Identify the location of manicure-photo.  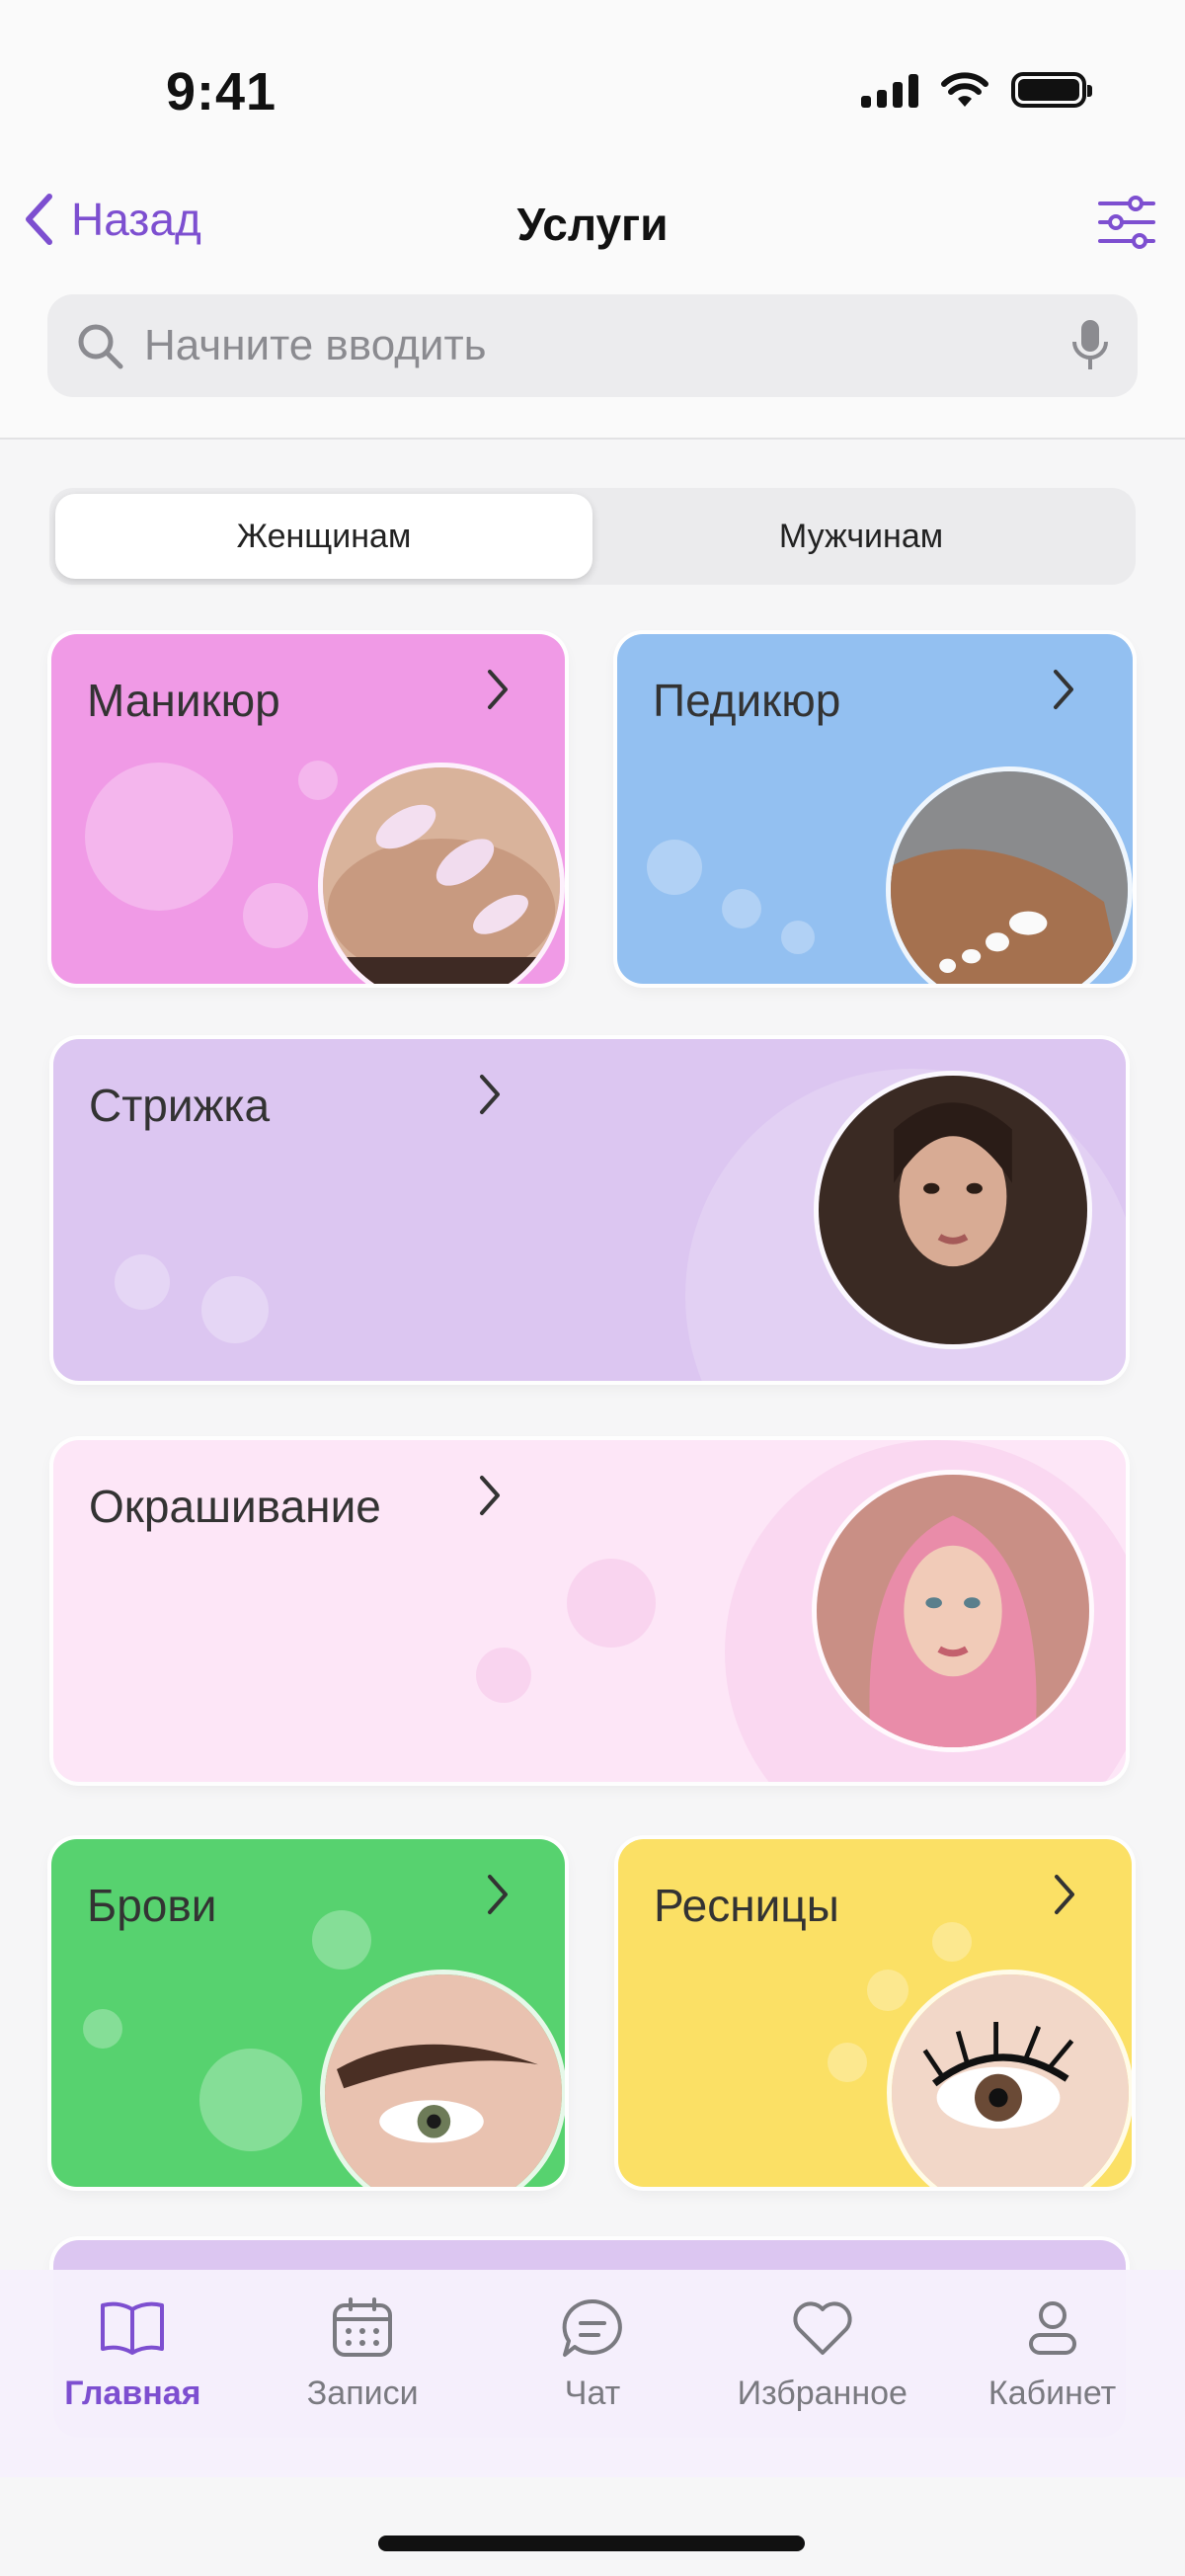
(442, 873).